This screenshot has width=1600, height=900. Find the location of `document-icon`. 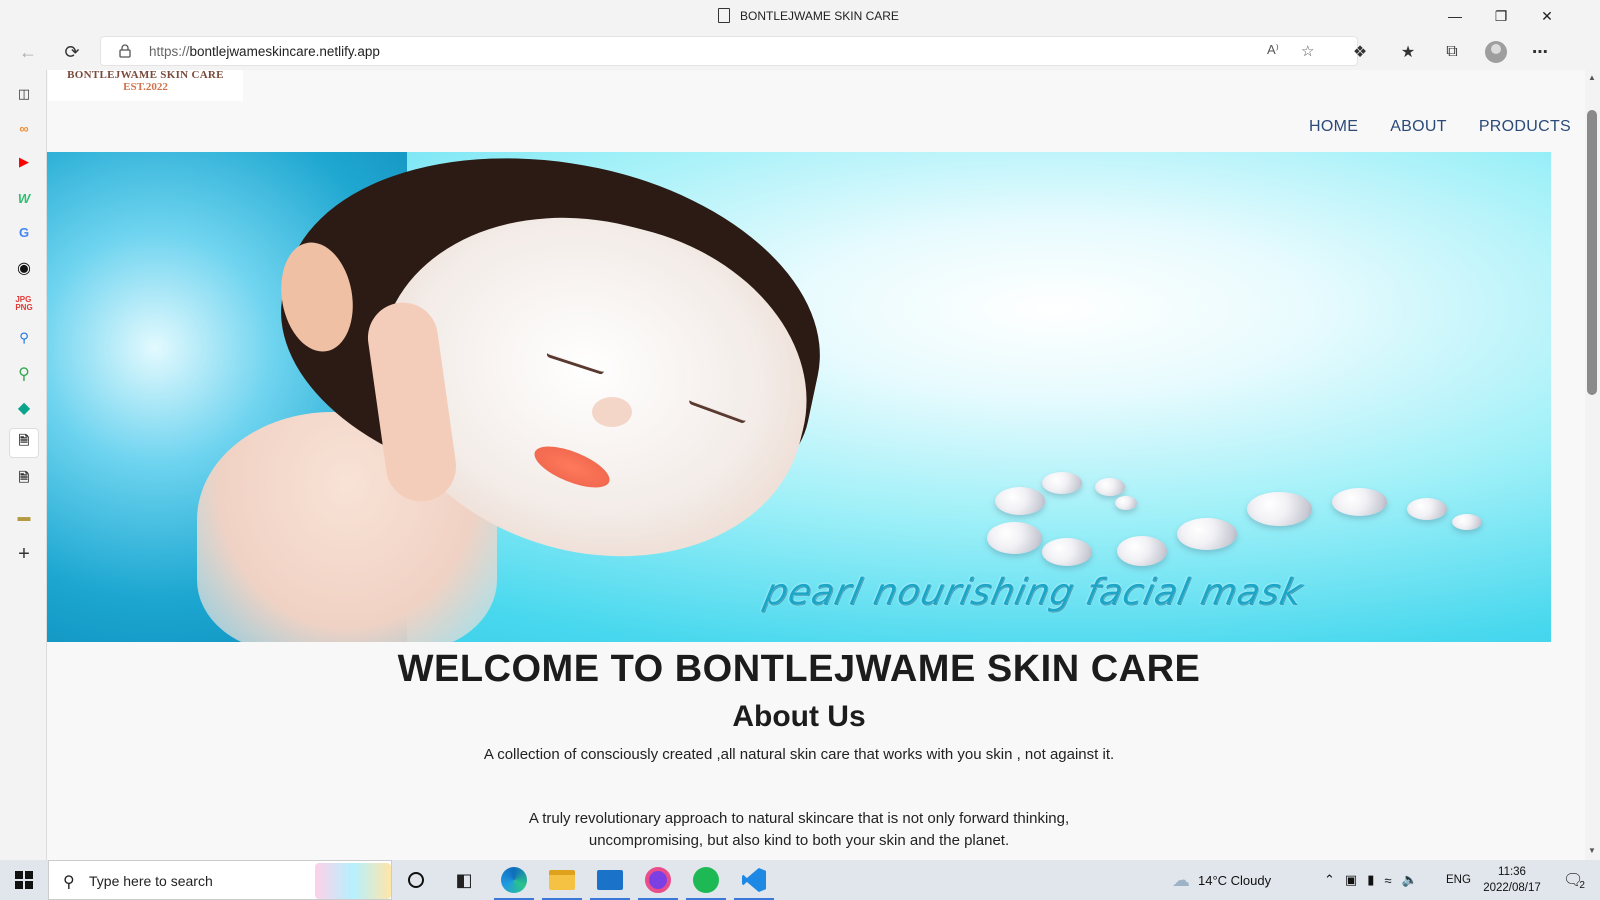

document-icon is located at coordinates (724, 15).